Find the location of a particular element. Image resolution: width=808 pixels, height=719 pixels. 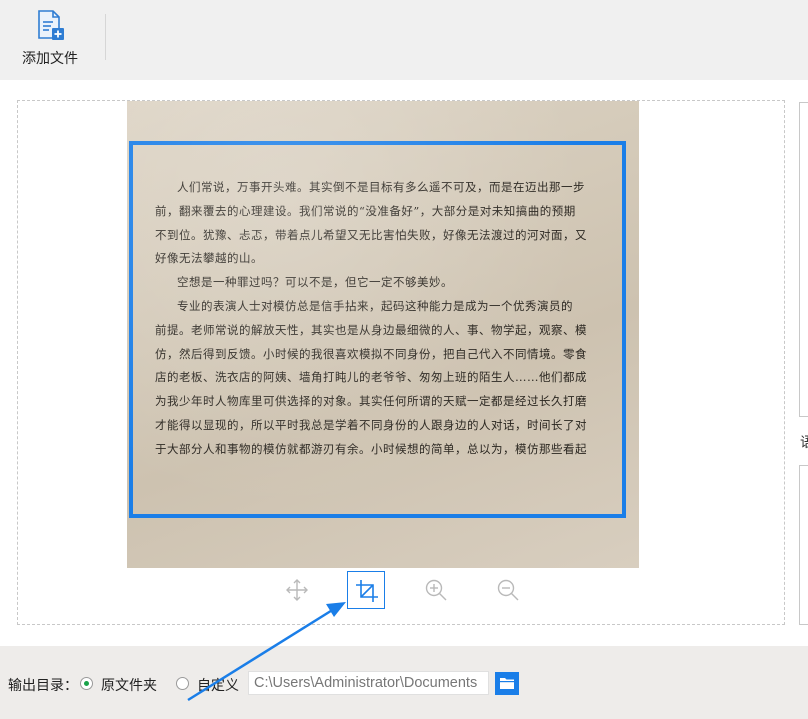

zoom-in-button is located at coordinates (436, 590).